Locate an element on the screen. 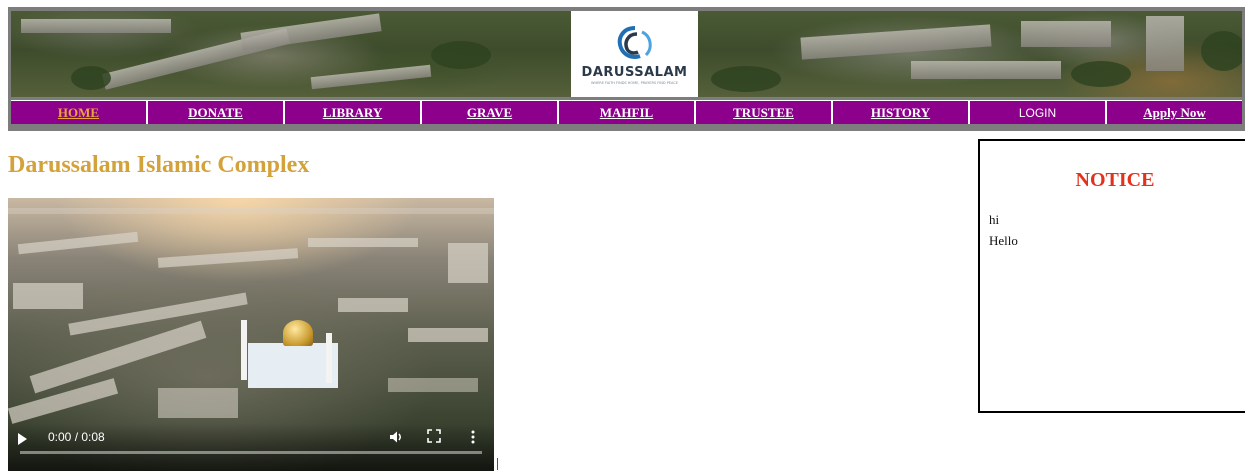 The image size is (1245, 471). notice-panel: NOTICE hi Hello is located at coordinates (1111, 276).